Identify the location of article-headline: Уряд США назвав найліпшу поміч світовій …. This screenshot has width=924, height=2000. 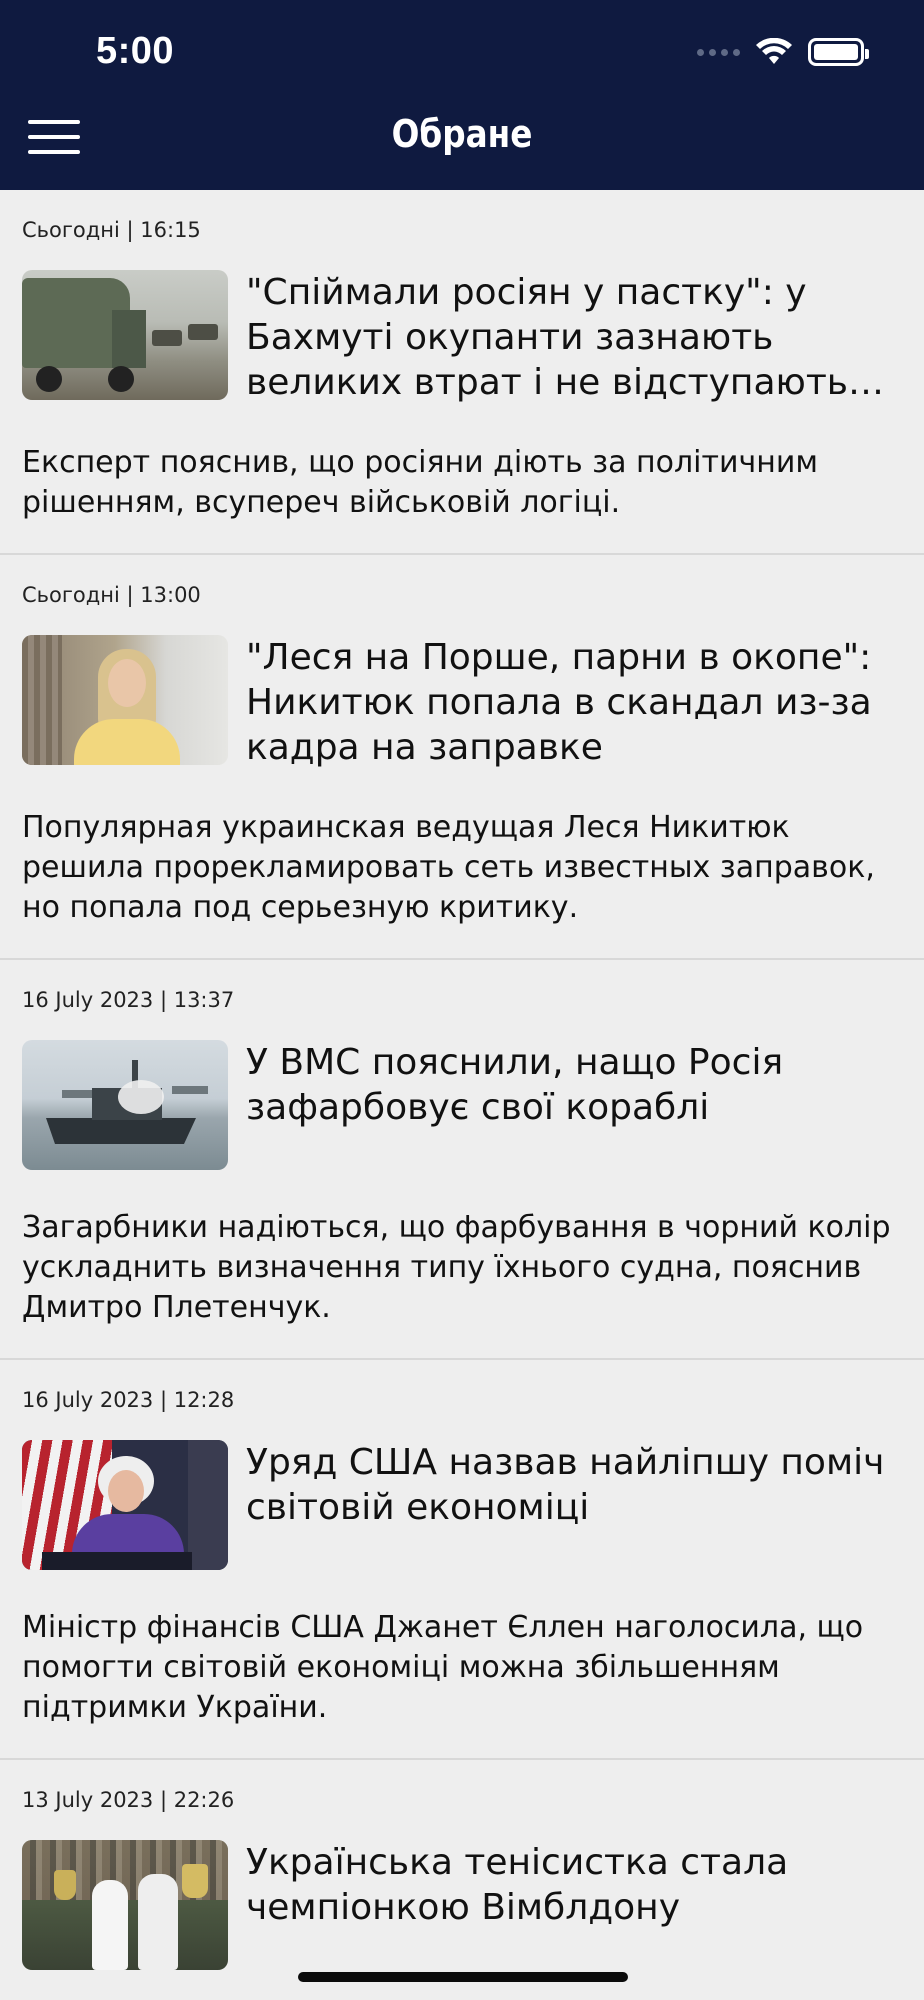
(574, 1485).